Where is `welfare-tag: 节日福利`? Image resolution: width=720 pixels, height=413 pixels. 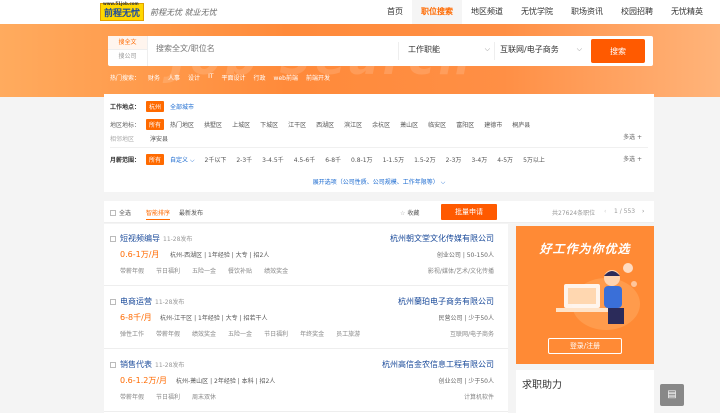
welfare-tag: 节日福利 is located at coordinates (168, 397).